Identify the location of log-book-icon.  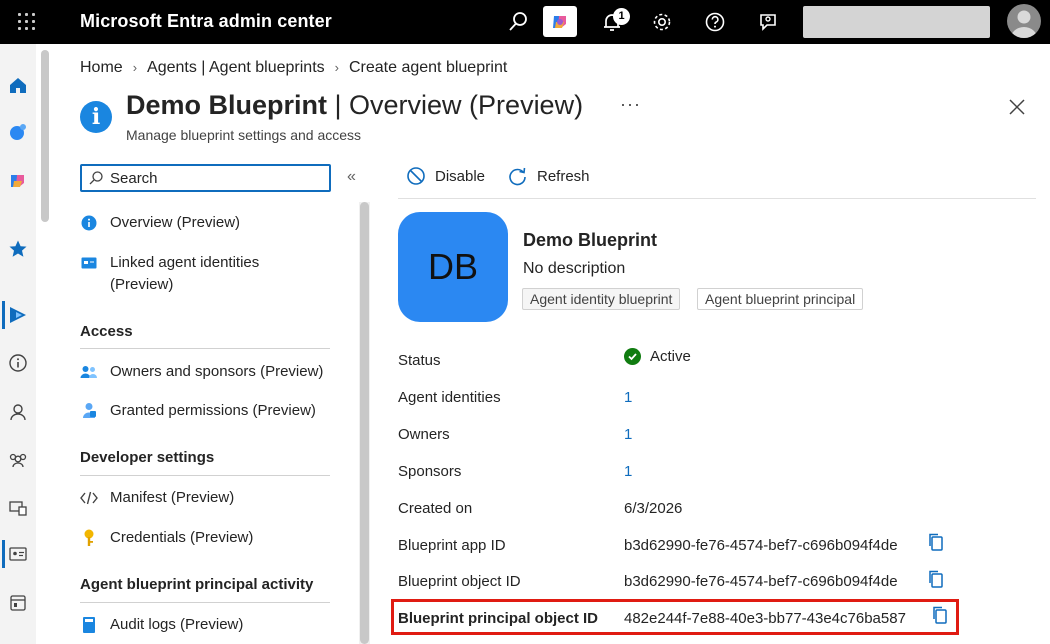
(89, 625).